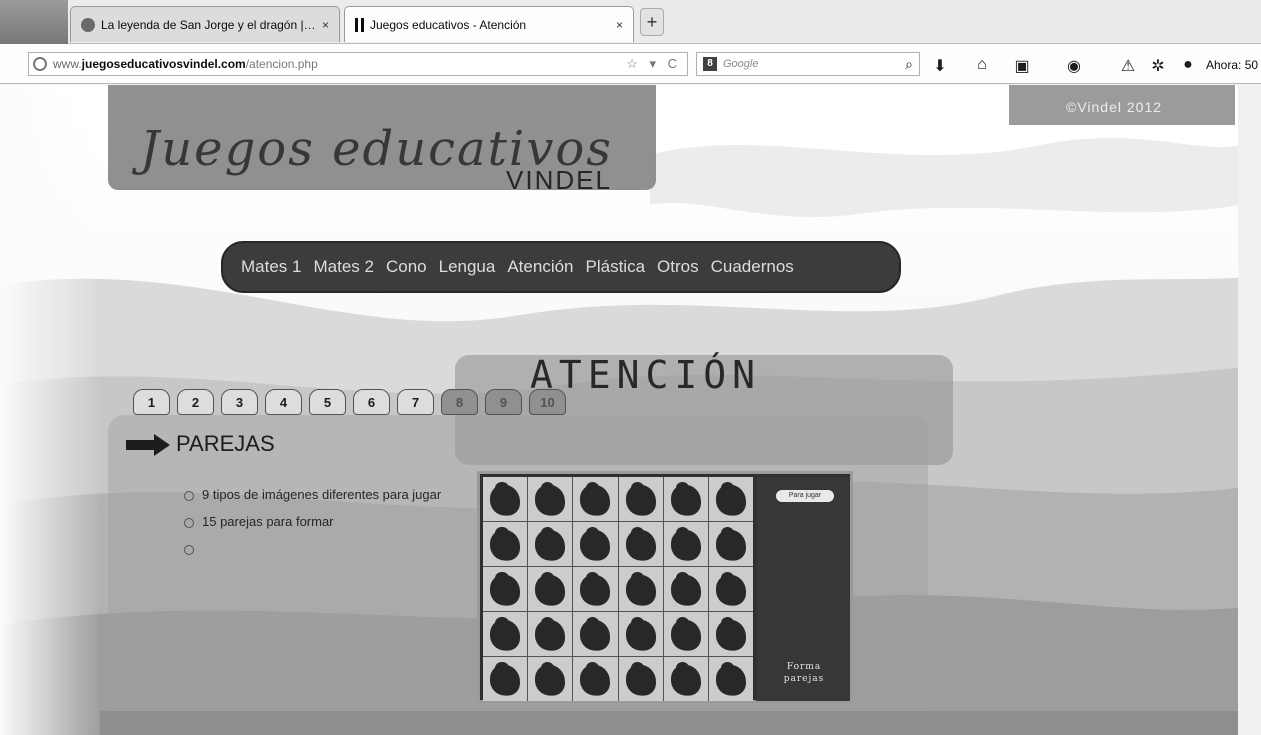  I want to click on arrow-right-icon, so click(148, 445).